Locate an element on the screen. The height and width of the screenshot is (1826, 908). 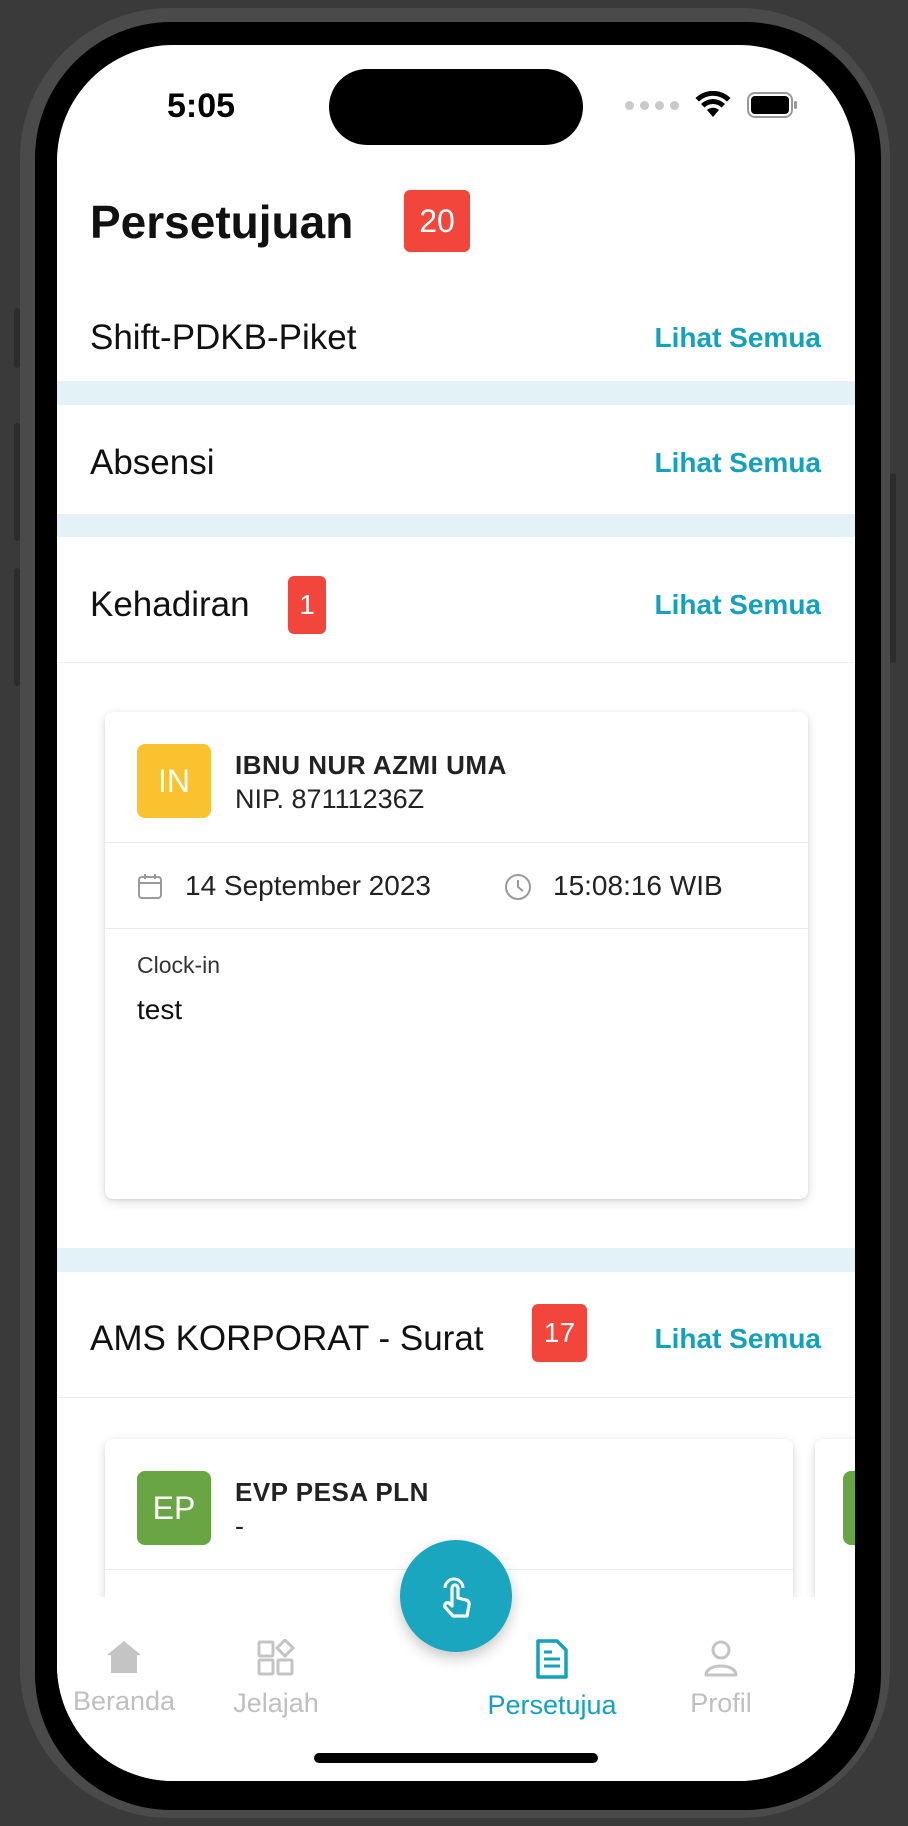
page-title: Persetujuan is located at coordinates (222, 222).